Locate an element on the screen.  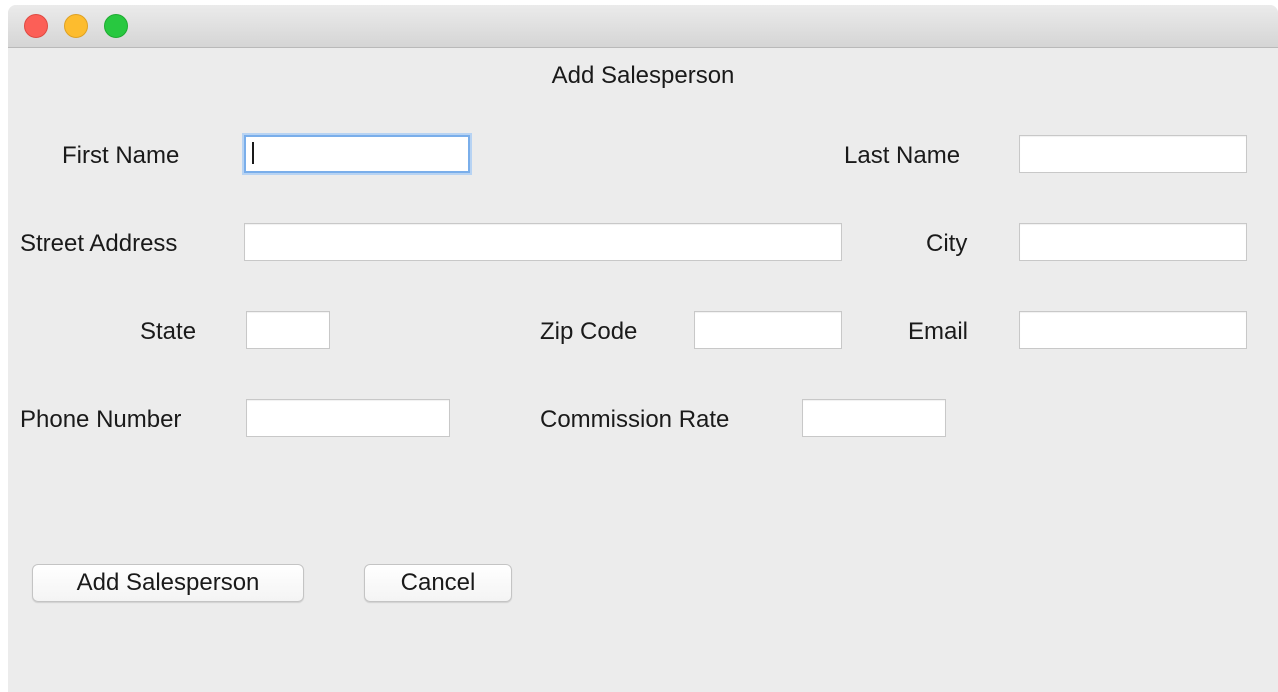
zip-code-input is located at coordinates (768, 330).